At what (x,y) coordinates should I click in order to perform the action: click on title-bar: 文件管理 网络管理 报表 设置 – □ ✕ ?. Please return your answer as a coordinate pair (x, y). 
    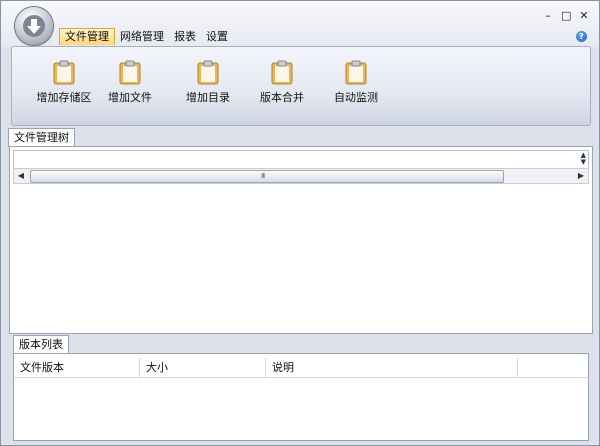
    Looking at the image, I should click on (300, 24).